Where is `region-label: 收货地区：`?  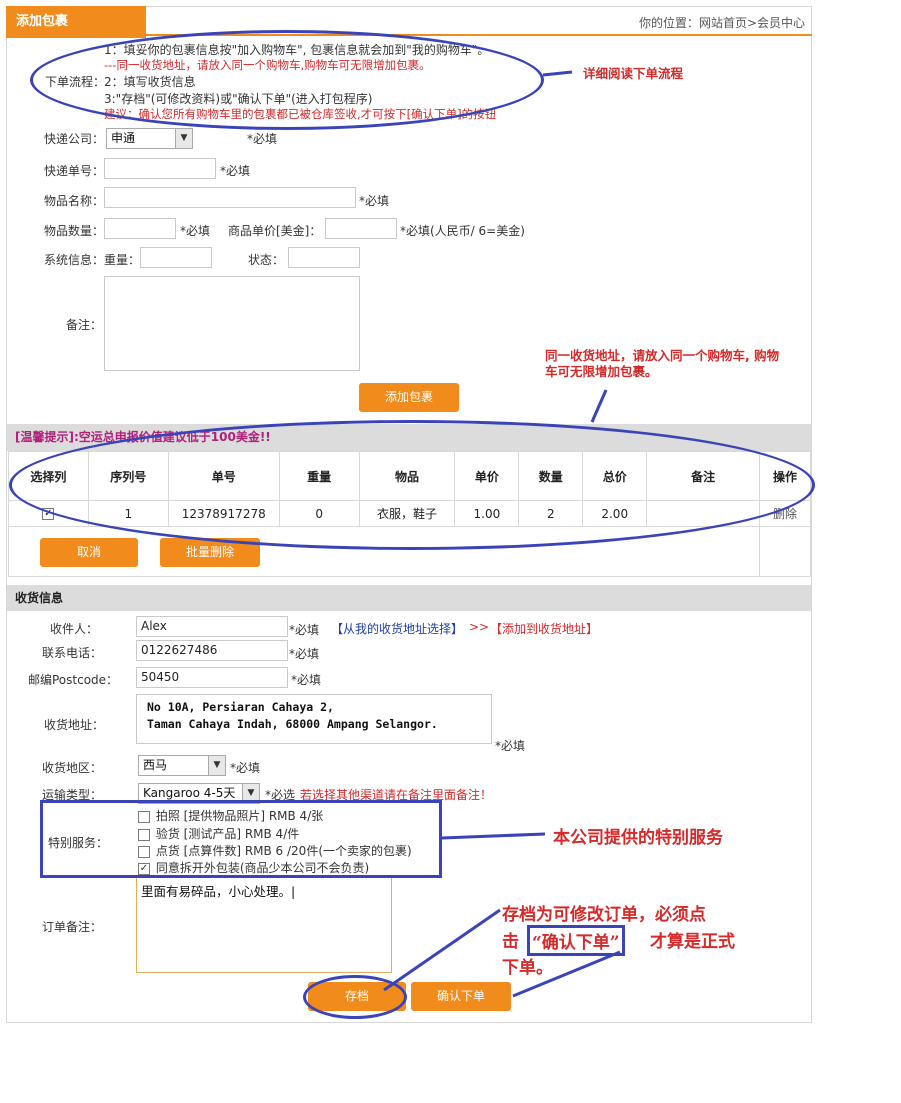 region-label: 收货地区： is located at coordinates (72, 768).